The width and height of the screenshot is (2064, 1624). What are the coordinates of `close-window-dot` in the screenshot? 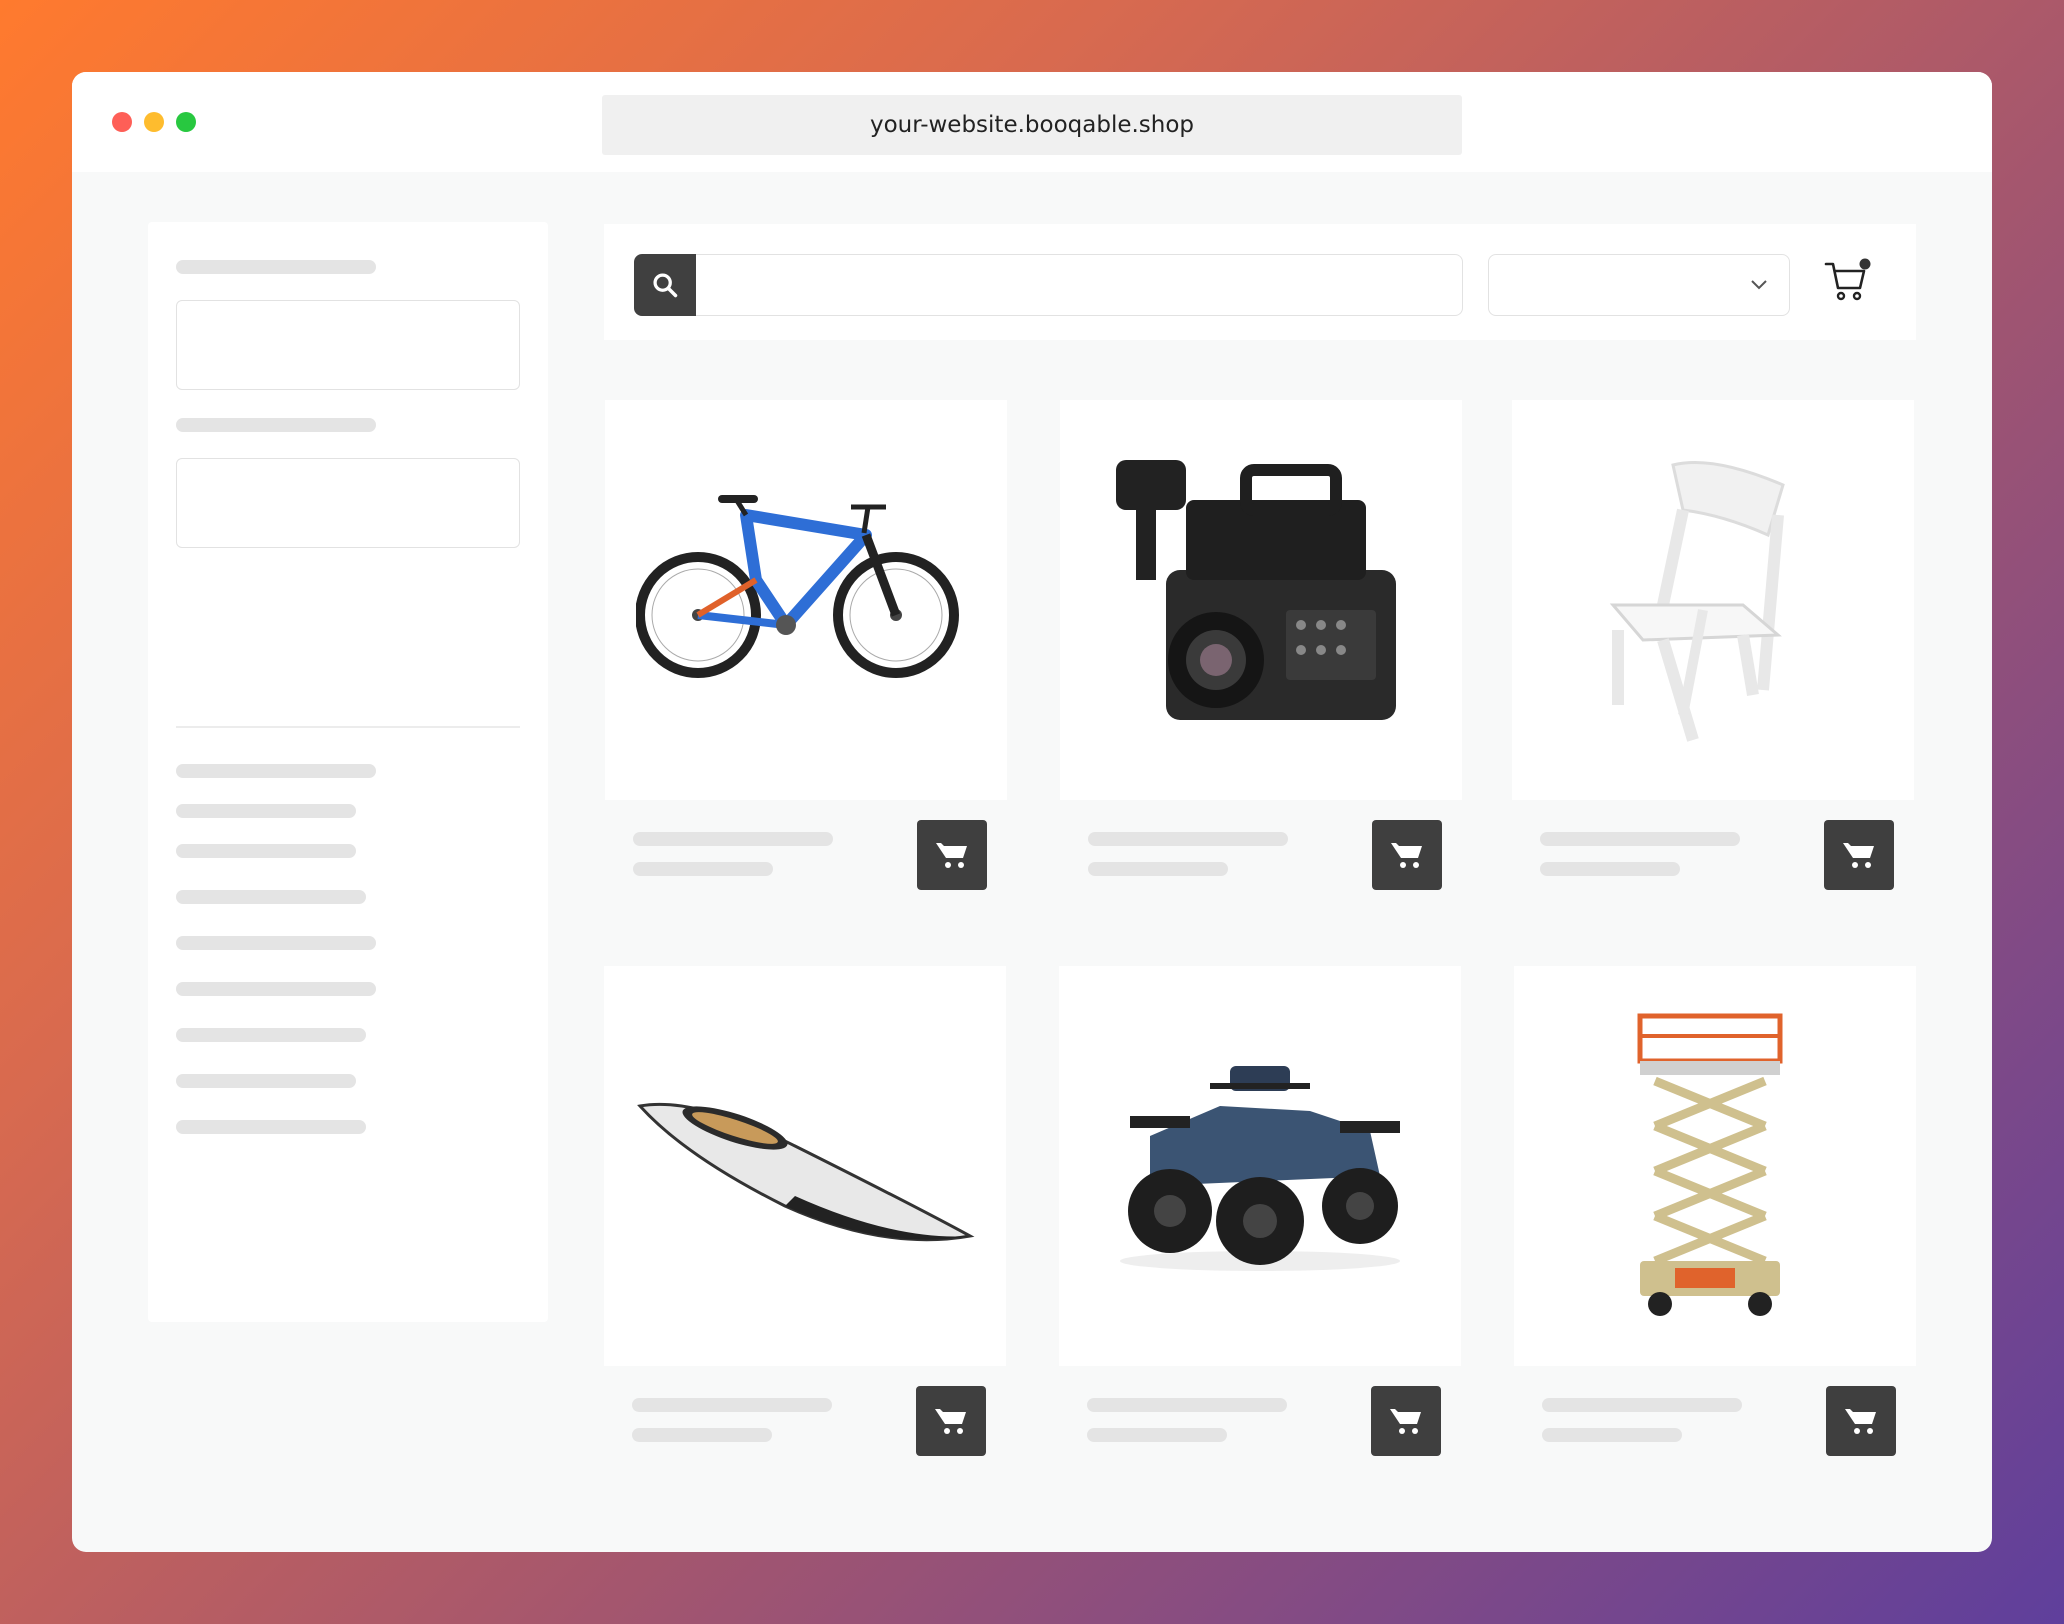 It's located at (122, 122).